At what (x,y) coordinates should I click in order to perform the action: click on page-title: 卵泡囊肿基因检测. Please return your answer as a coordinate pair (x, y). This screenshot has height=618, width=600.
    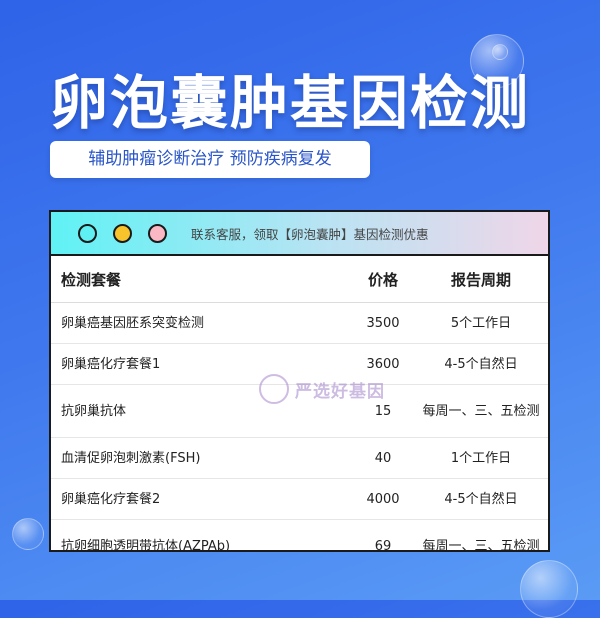
    Looking at the image, I should click on (290, 103).